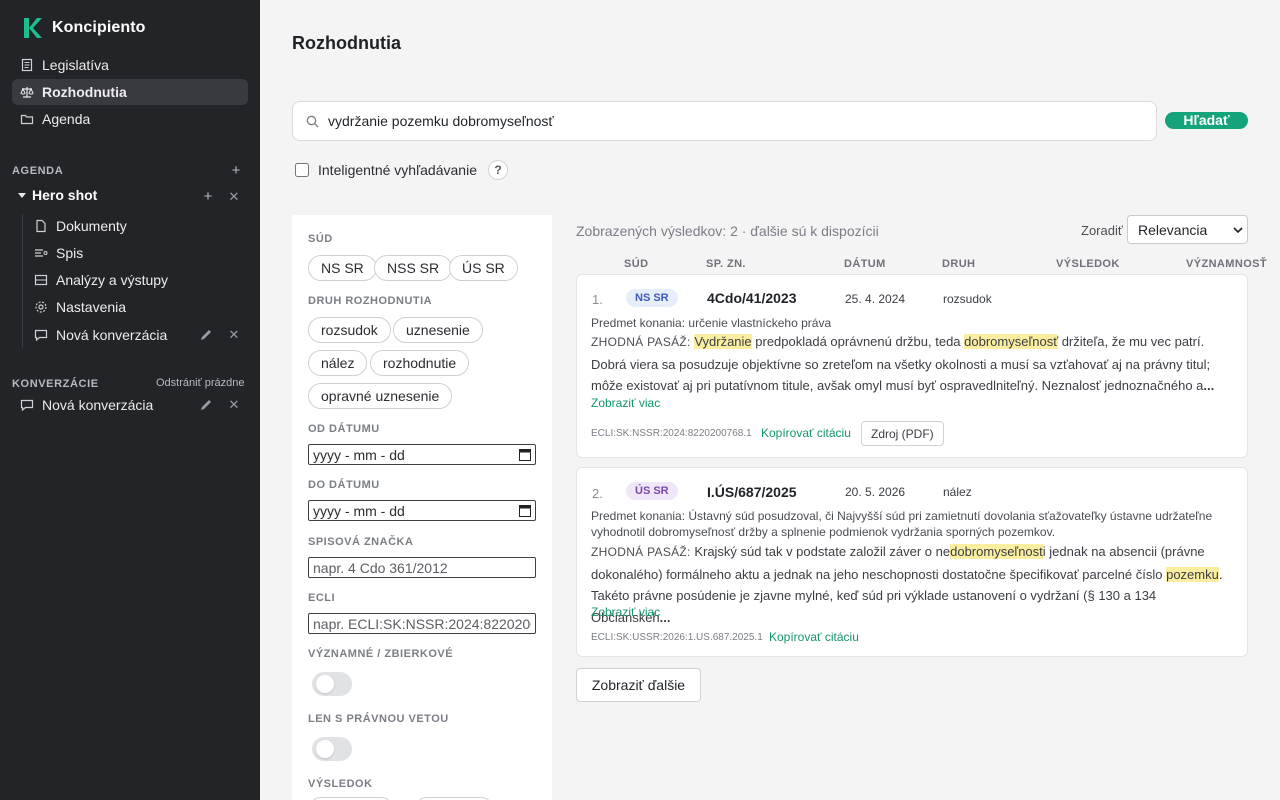 The image size is (1280, 800). I want to click on file-number-input, so click(422, 567).